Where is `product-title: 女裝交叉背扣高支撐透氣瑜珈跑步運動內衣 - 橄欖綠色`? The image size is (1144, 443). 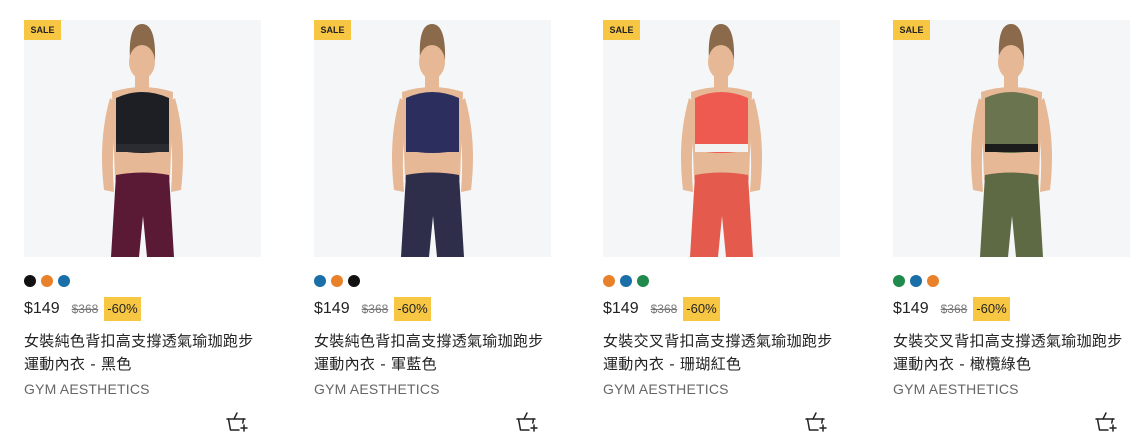 product-title: 女裝交叉背扣高支撐透氣瑜珈跑步運動內衣 - 橄欖綠色 is located at coordinates (1011, 353).